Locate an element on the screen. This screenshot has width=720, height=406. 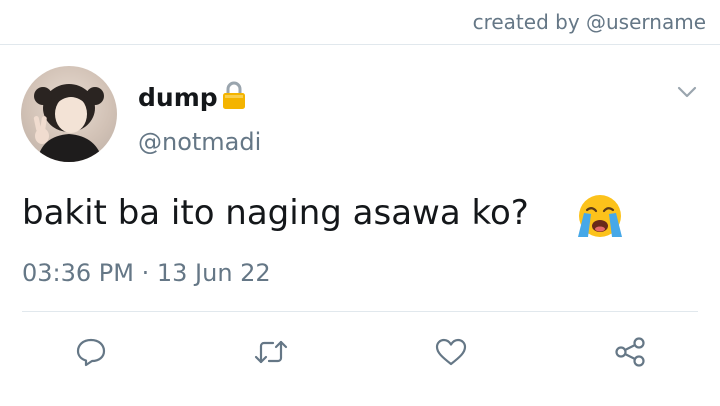
display-name: dump is located at coordinates (178, 97).